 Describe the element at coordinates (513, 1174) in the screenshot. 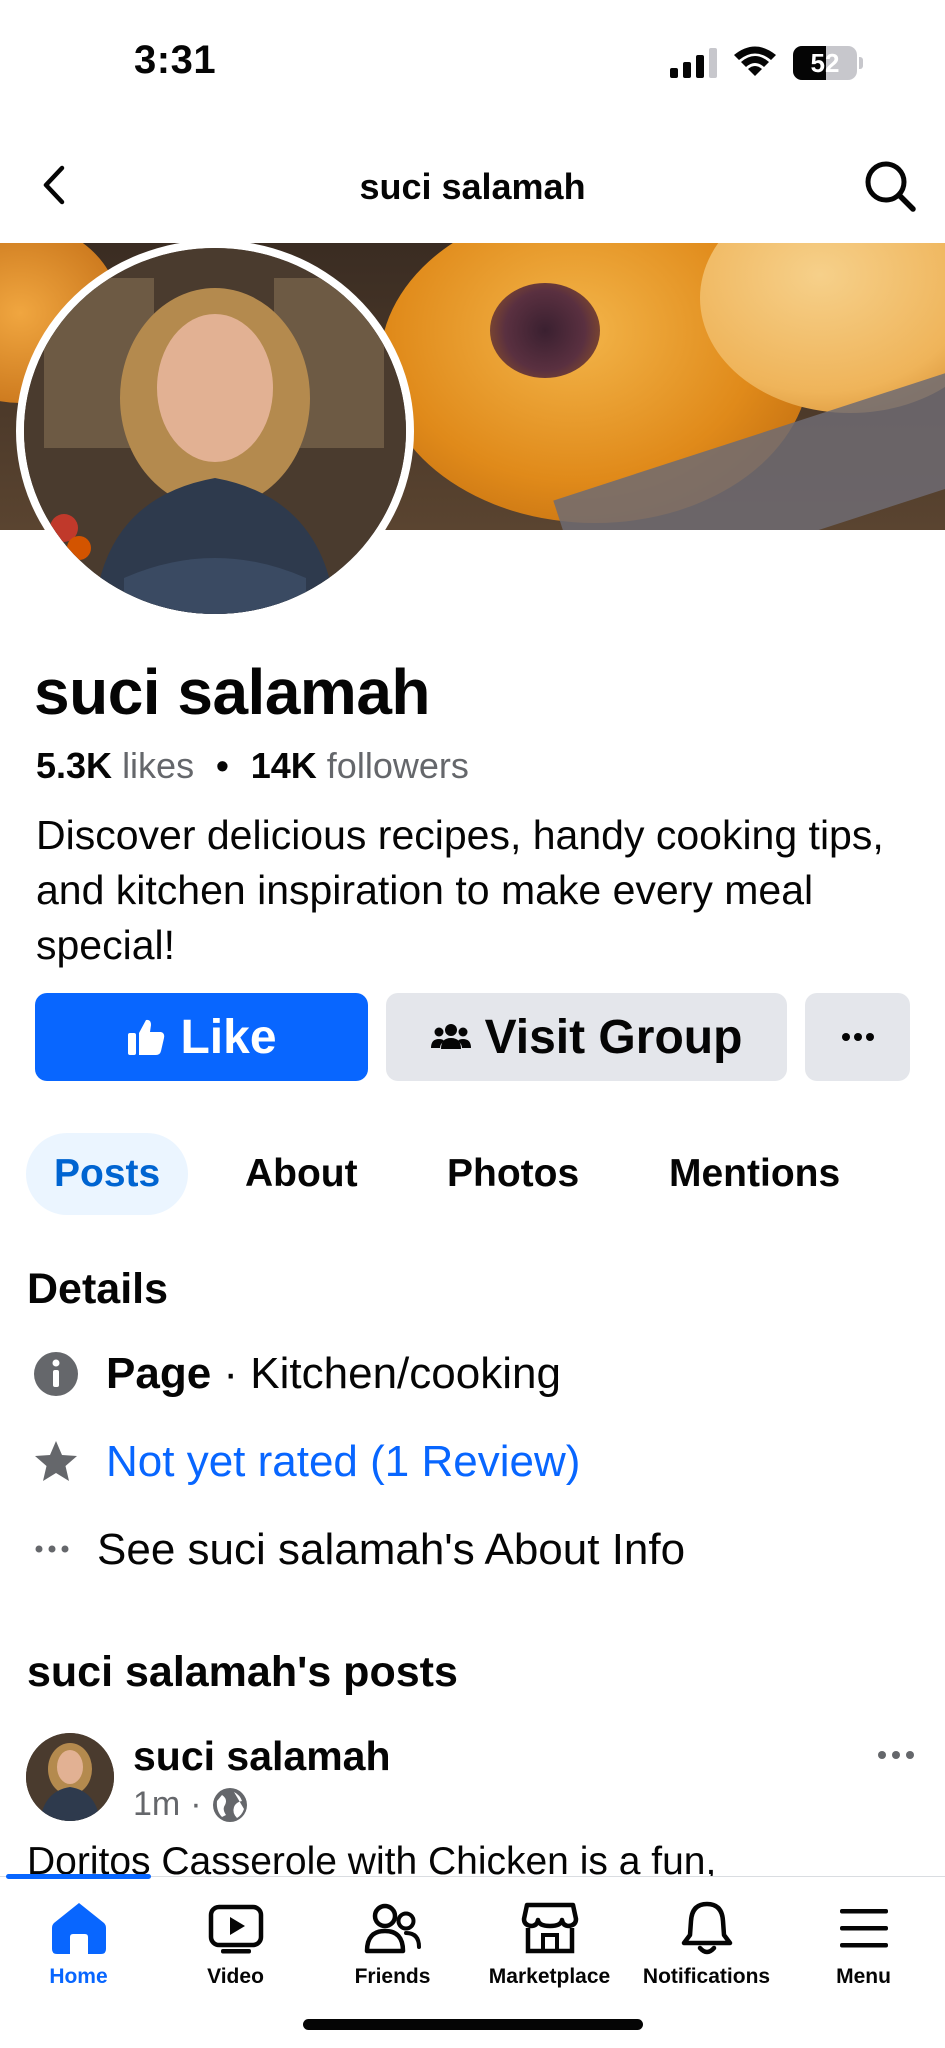

I see `tab-photos: Photos` at that location.